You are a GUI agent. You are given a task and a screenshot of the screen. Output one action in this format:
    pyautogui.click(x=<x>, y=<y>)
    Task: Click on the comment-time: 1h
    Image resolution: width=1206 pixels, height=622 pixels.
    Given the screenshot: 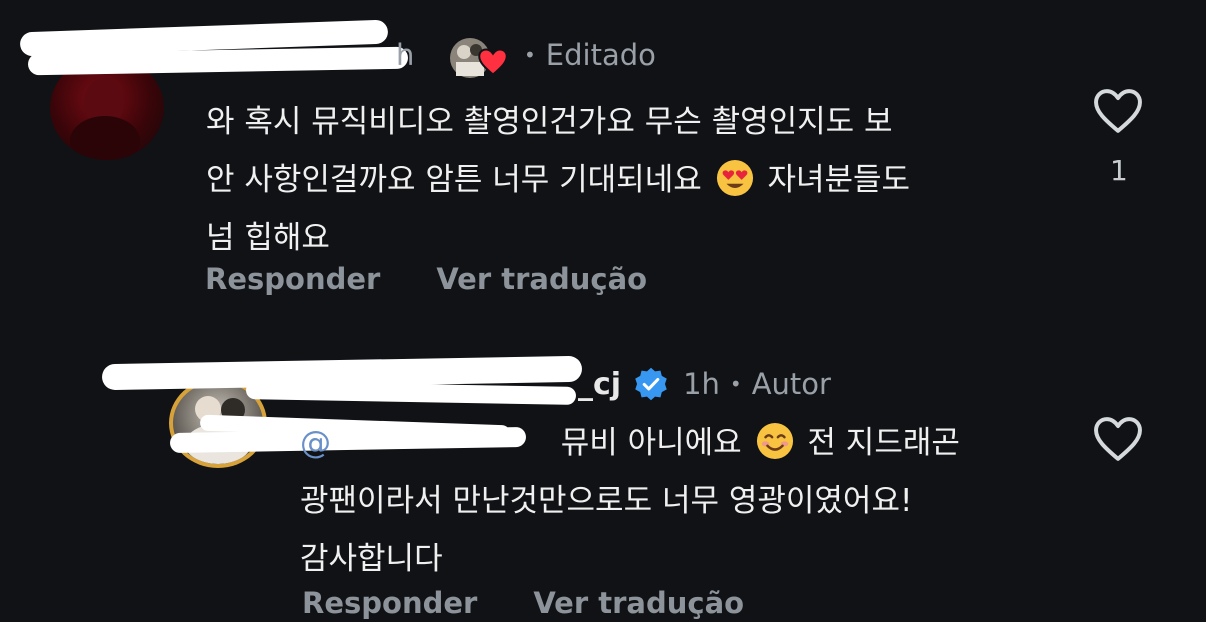 What is the action you would take?
    pyautogui.click(x=701, y=384)
    